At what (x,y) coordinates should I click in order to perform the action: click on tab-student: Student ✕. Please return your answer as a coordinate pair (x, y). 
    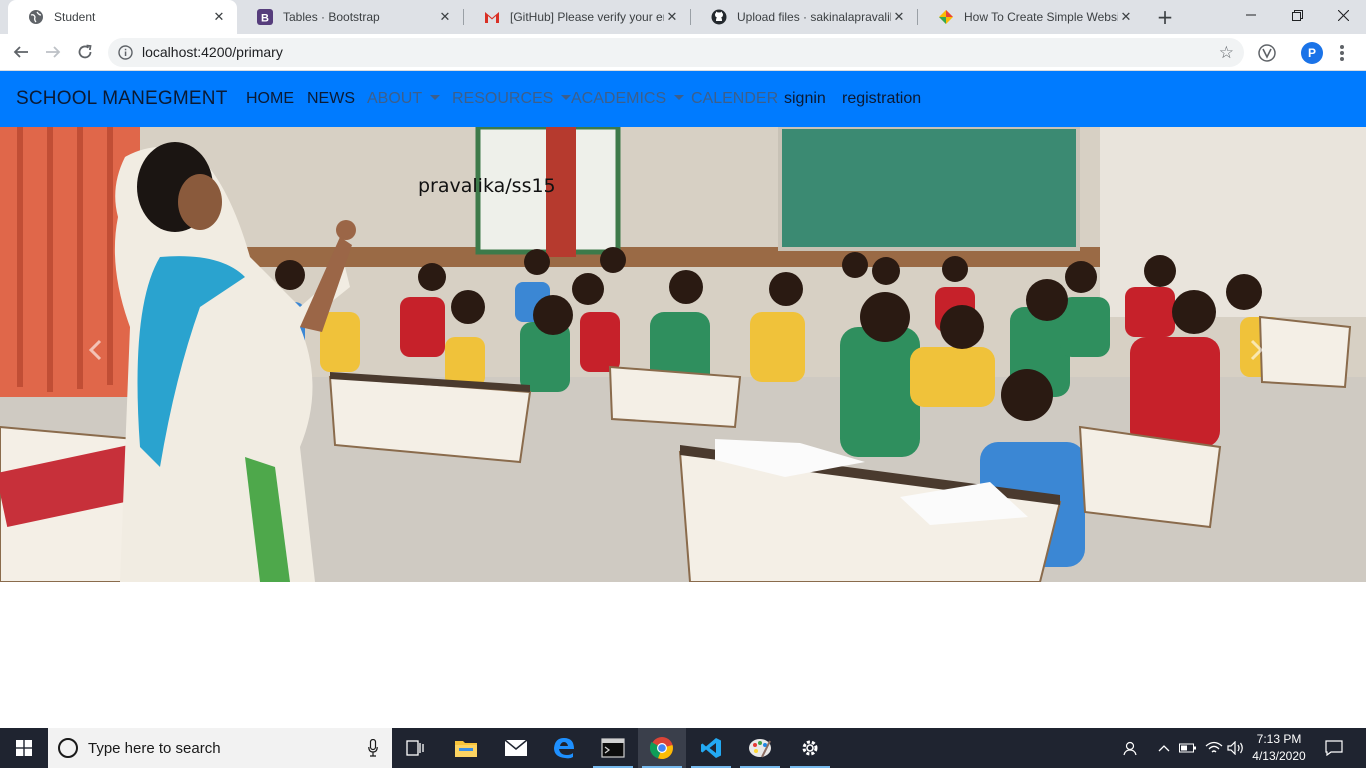
    Looking at the image, I should click on (122, 17).